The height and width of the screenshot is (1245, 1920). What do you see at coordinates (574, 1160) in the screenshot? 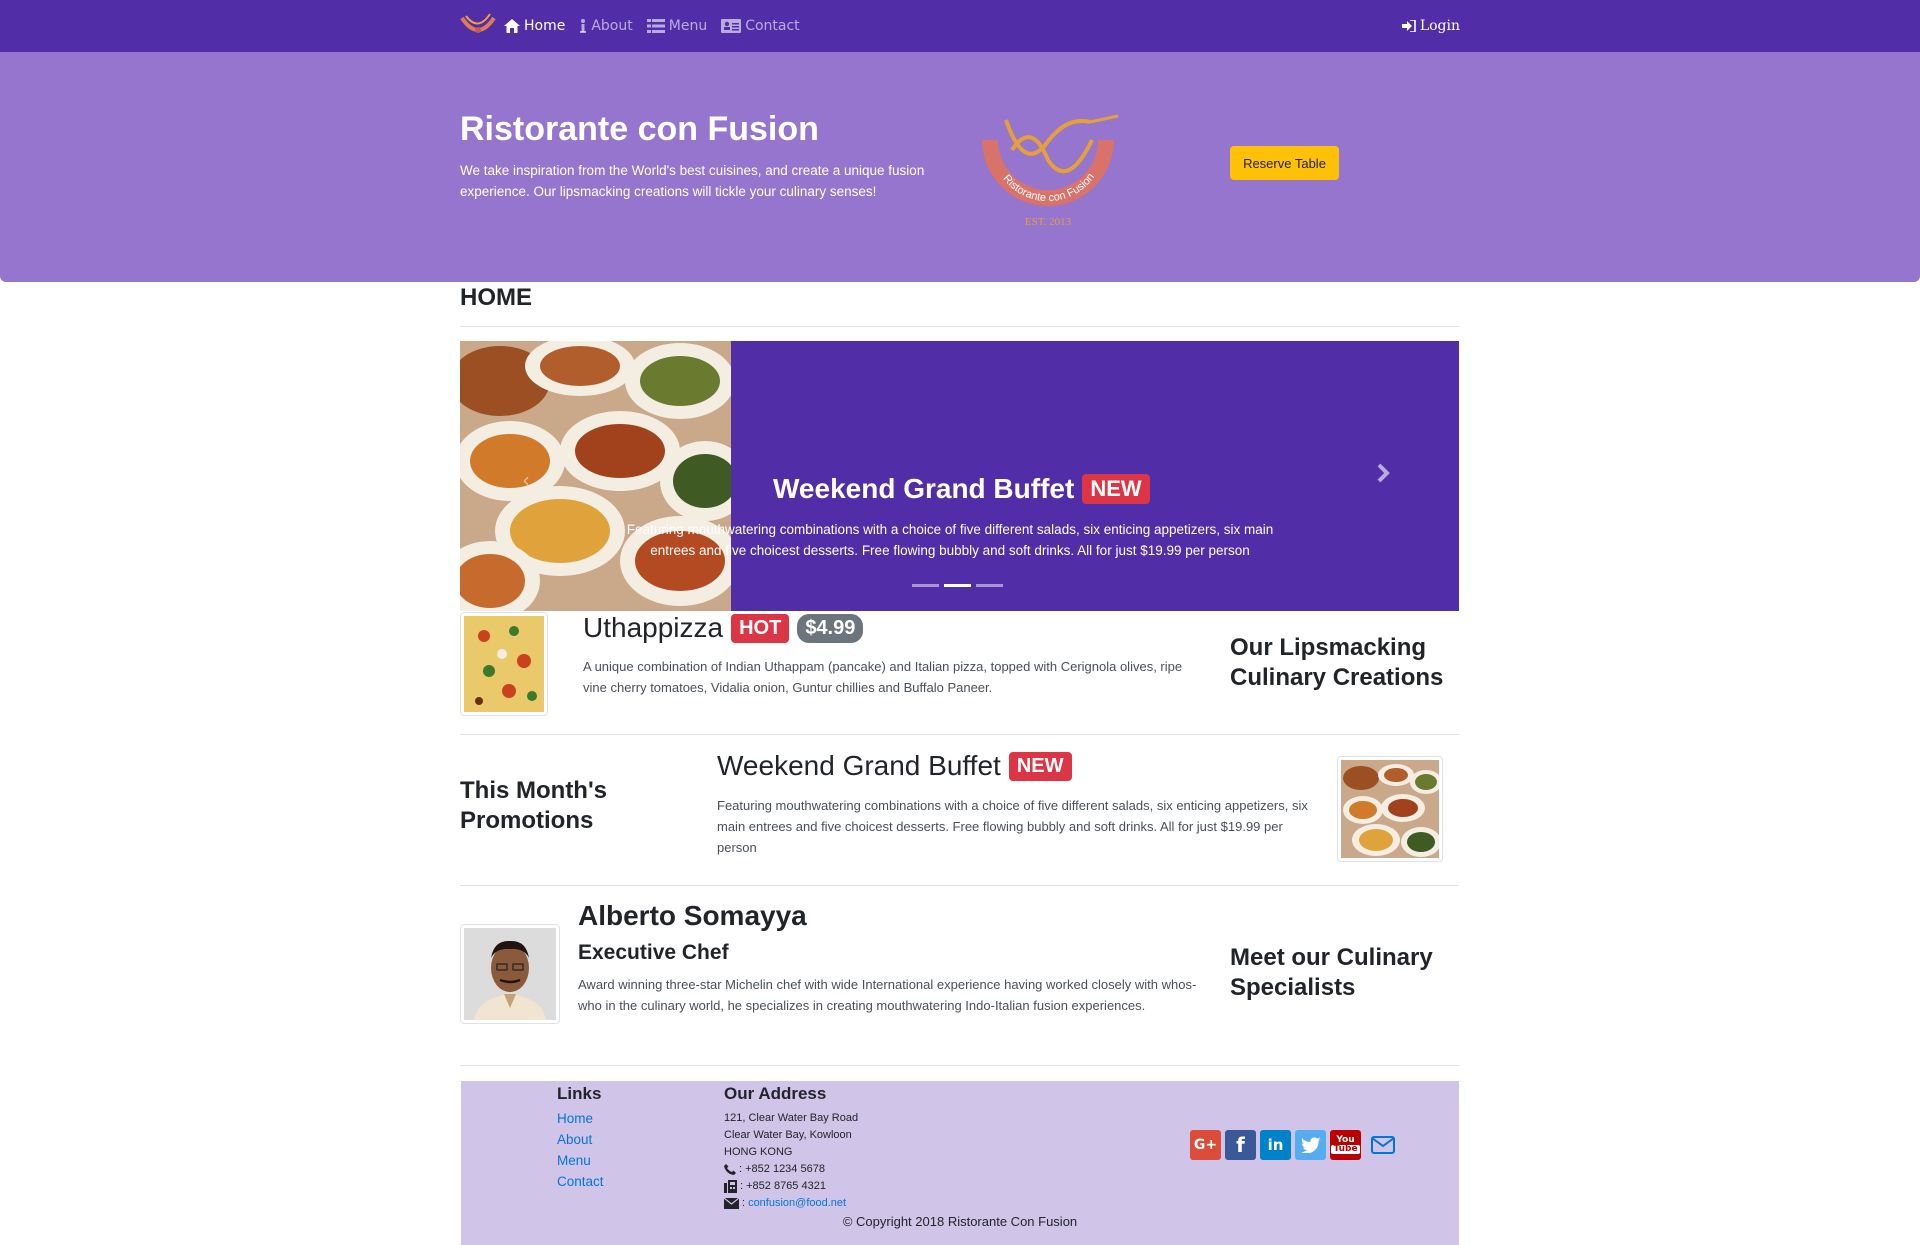
I see `footer-link-menu: Menu` at bounding box center [574, 1160].